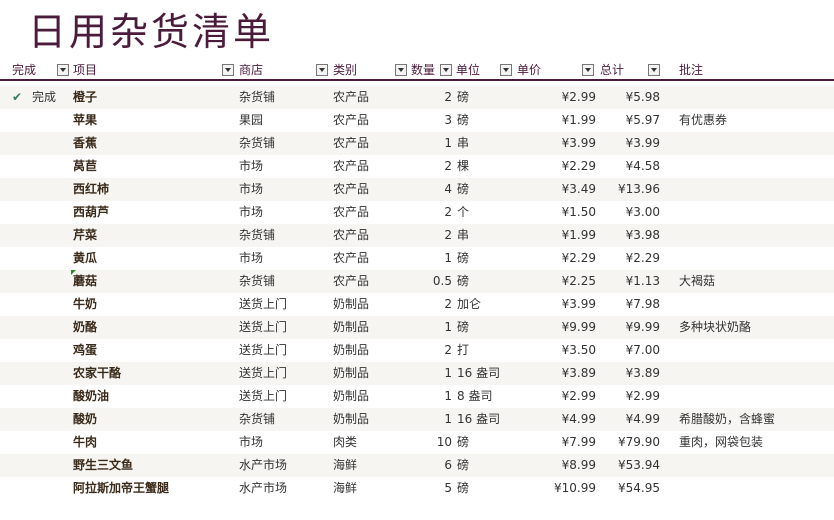 Image resolution: width=834 pixels, height=520 pixels. What do you see at coordinates (148, 120) in the screenshot?
I see `cell-item: 苹果` at bounding box center [148, 120].